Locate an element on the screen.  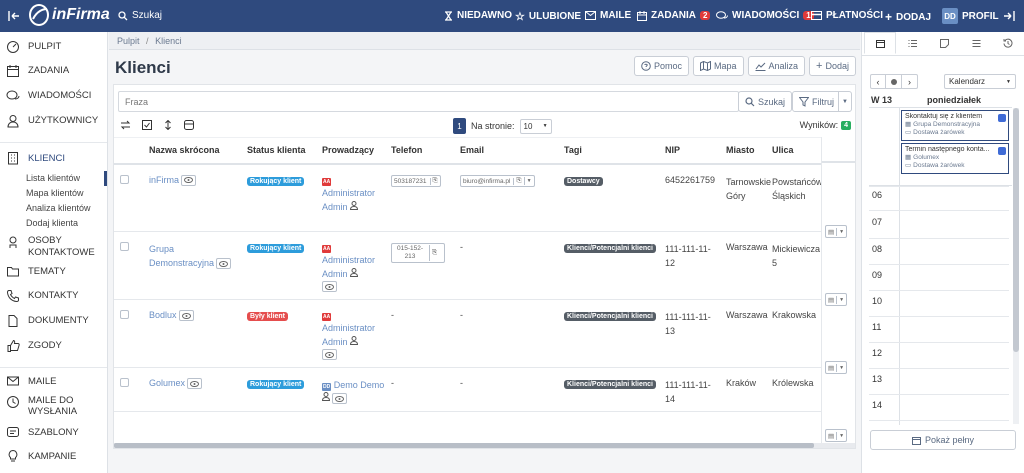
sidebar-item-tematy: TEMATY is located at coordinates (53, 271).